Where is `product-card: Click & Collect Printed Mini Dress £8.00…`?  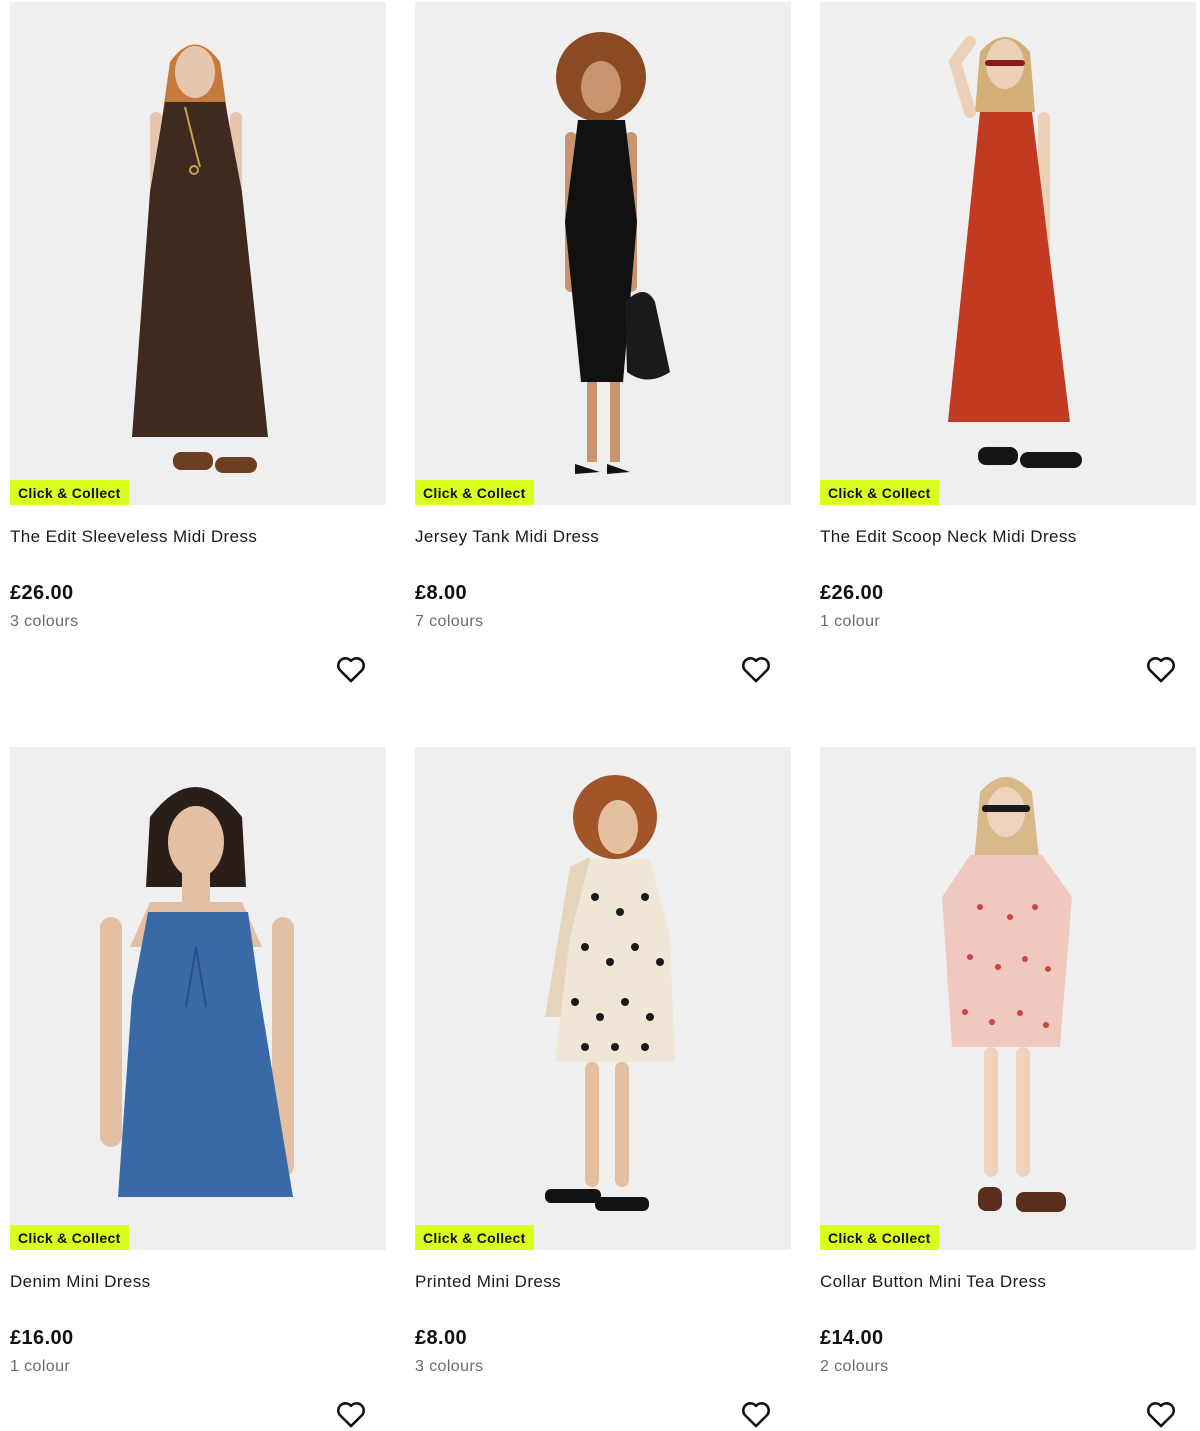
product-card: Click & Collect Printed Mini Dress £8.00… is located at coordinates (603, 1087).